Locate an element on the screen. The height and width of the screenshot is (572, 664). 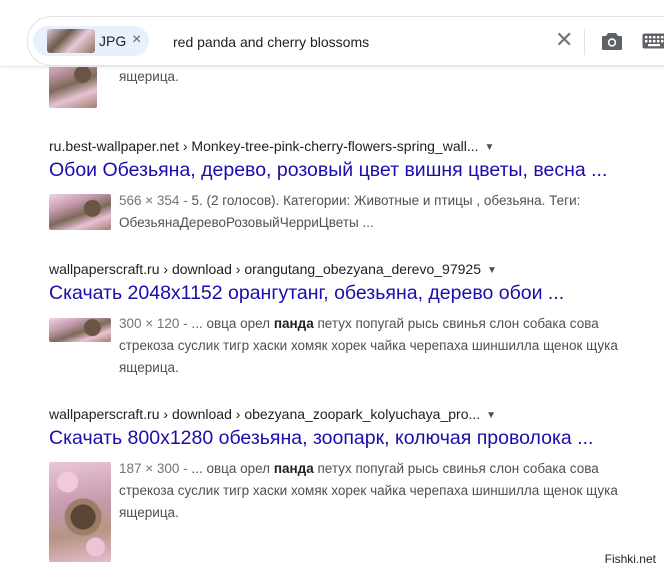
result-snippet: ящерица. is located at coordinates (149, 76).